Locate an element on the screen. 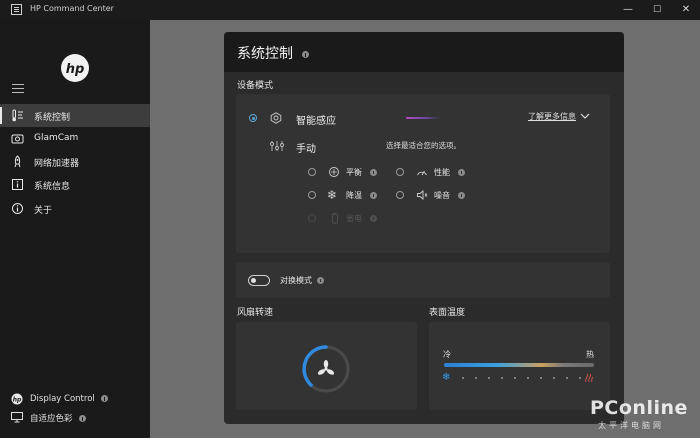 This screenshot has width=700, height=438. balanced-info-icon is located at coordinates (373, 172).